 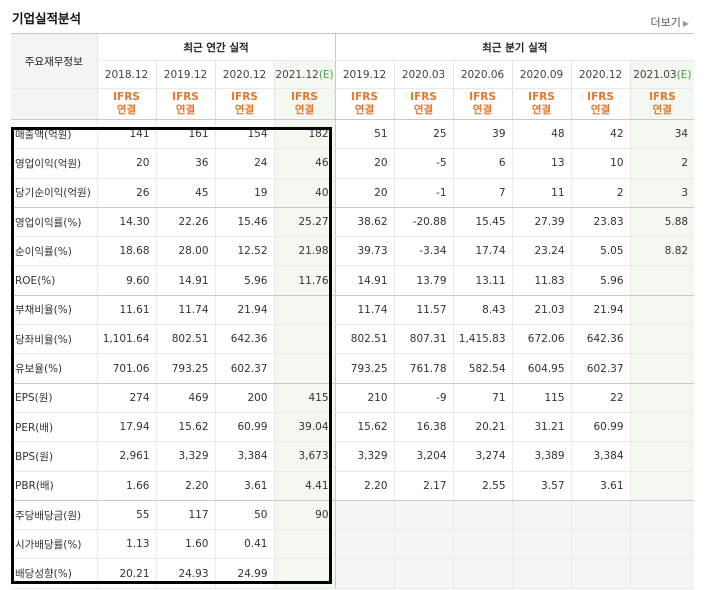 I want to click on table-row: 시가배당률(%) 1.13 1.60 0.41, so click(x=353, y=544).